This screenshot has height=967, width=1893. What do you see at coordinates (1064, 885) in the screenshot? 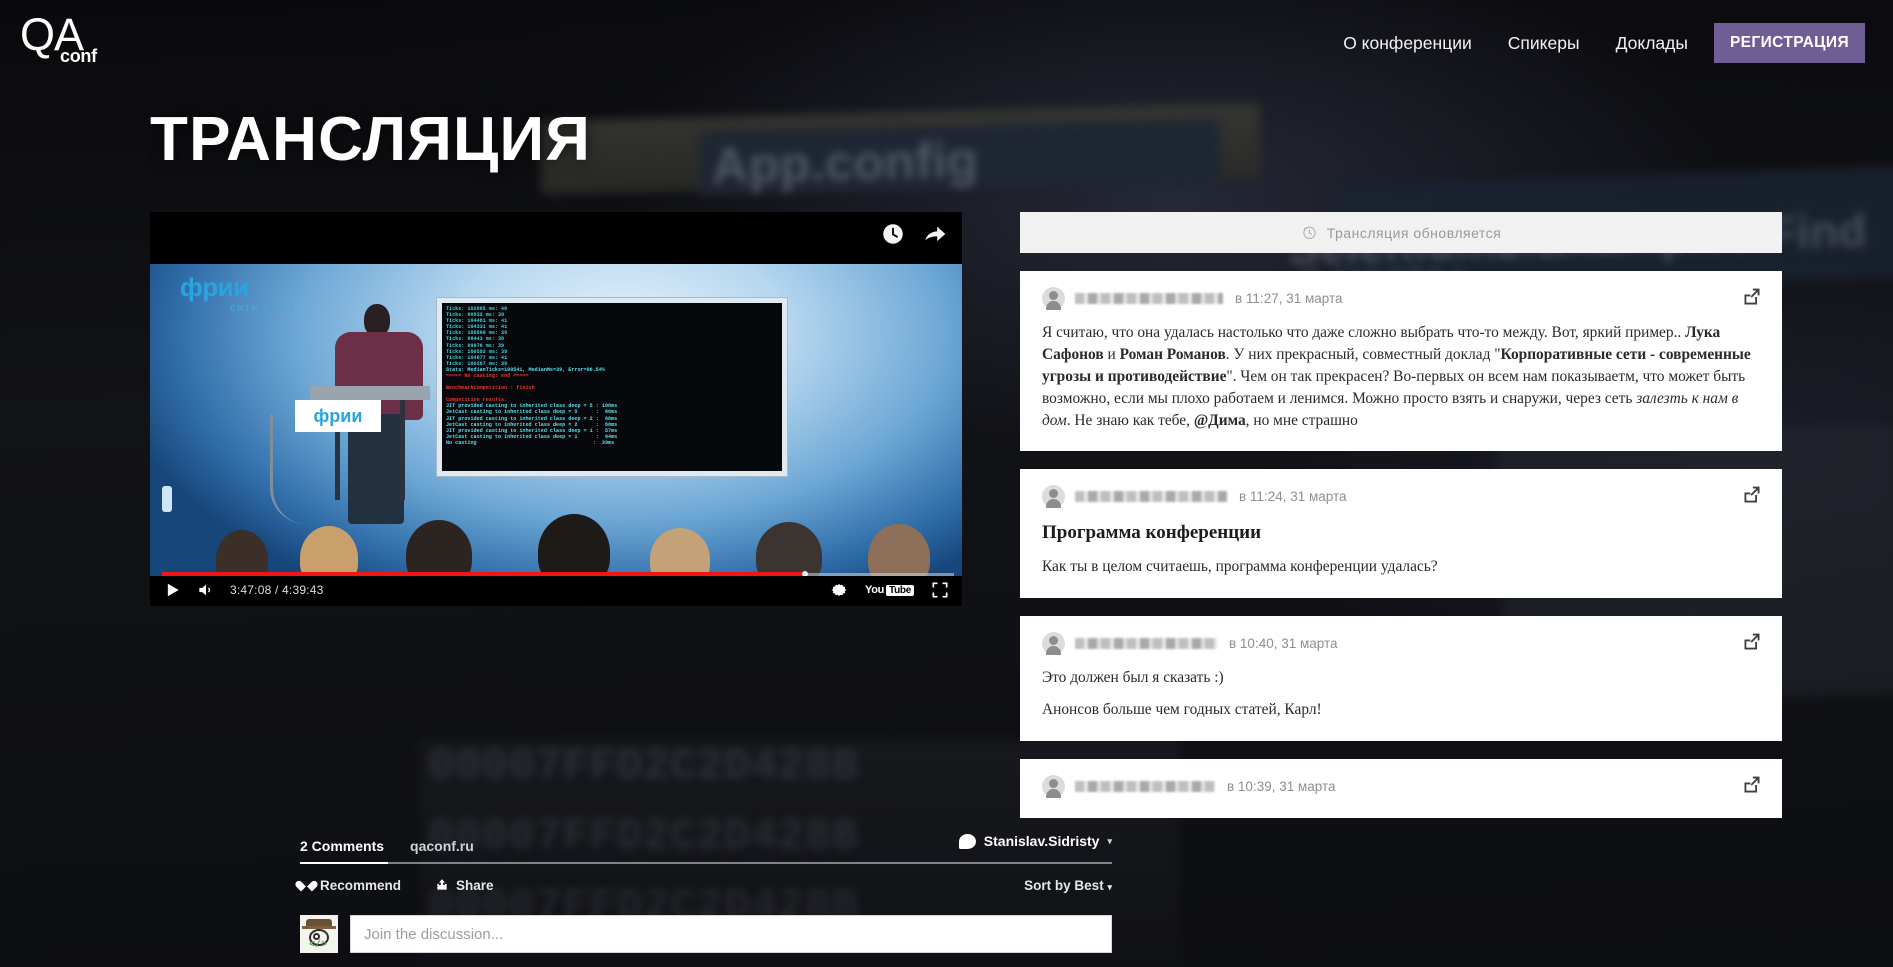
I see `sort-label: Sort by Best` at bounding box center [1064, 885].